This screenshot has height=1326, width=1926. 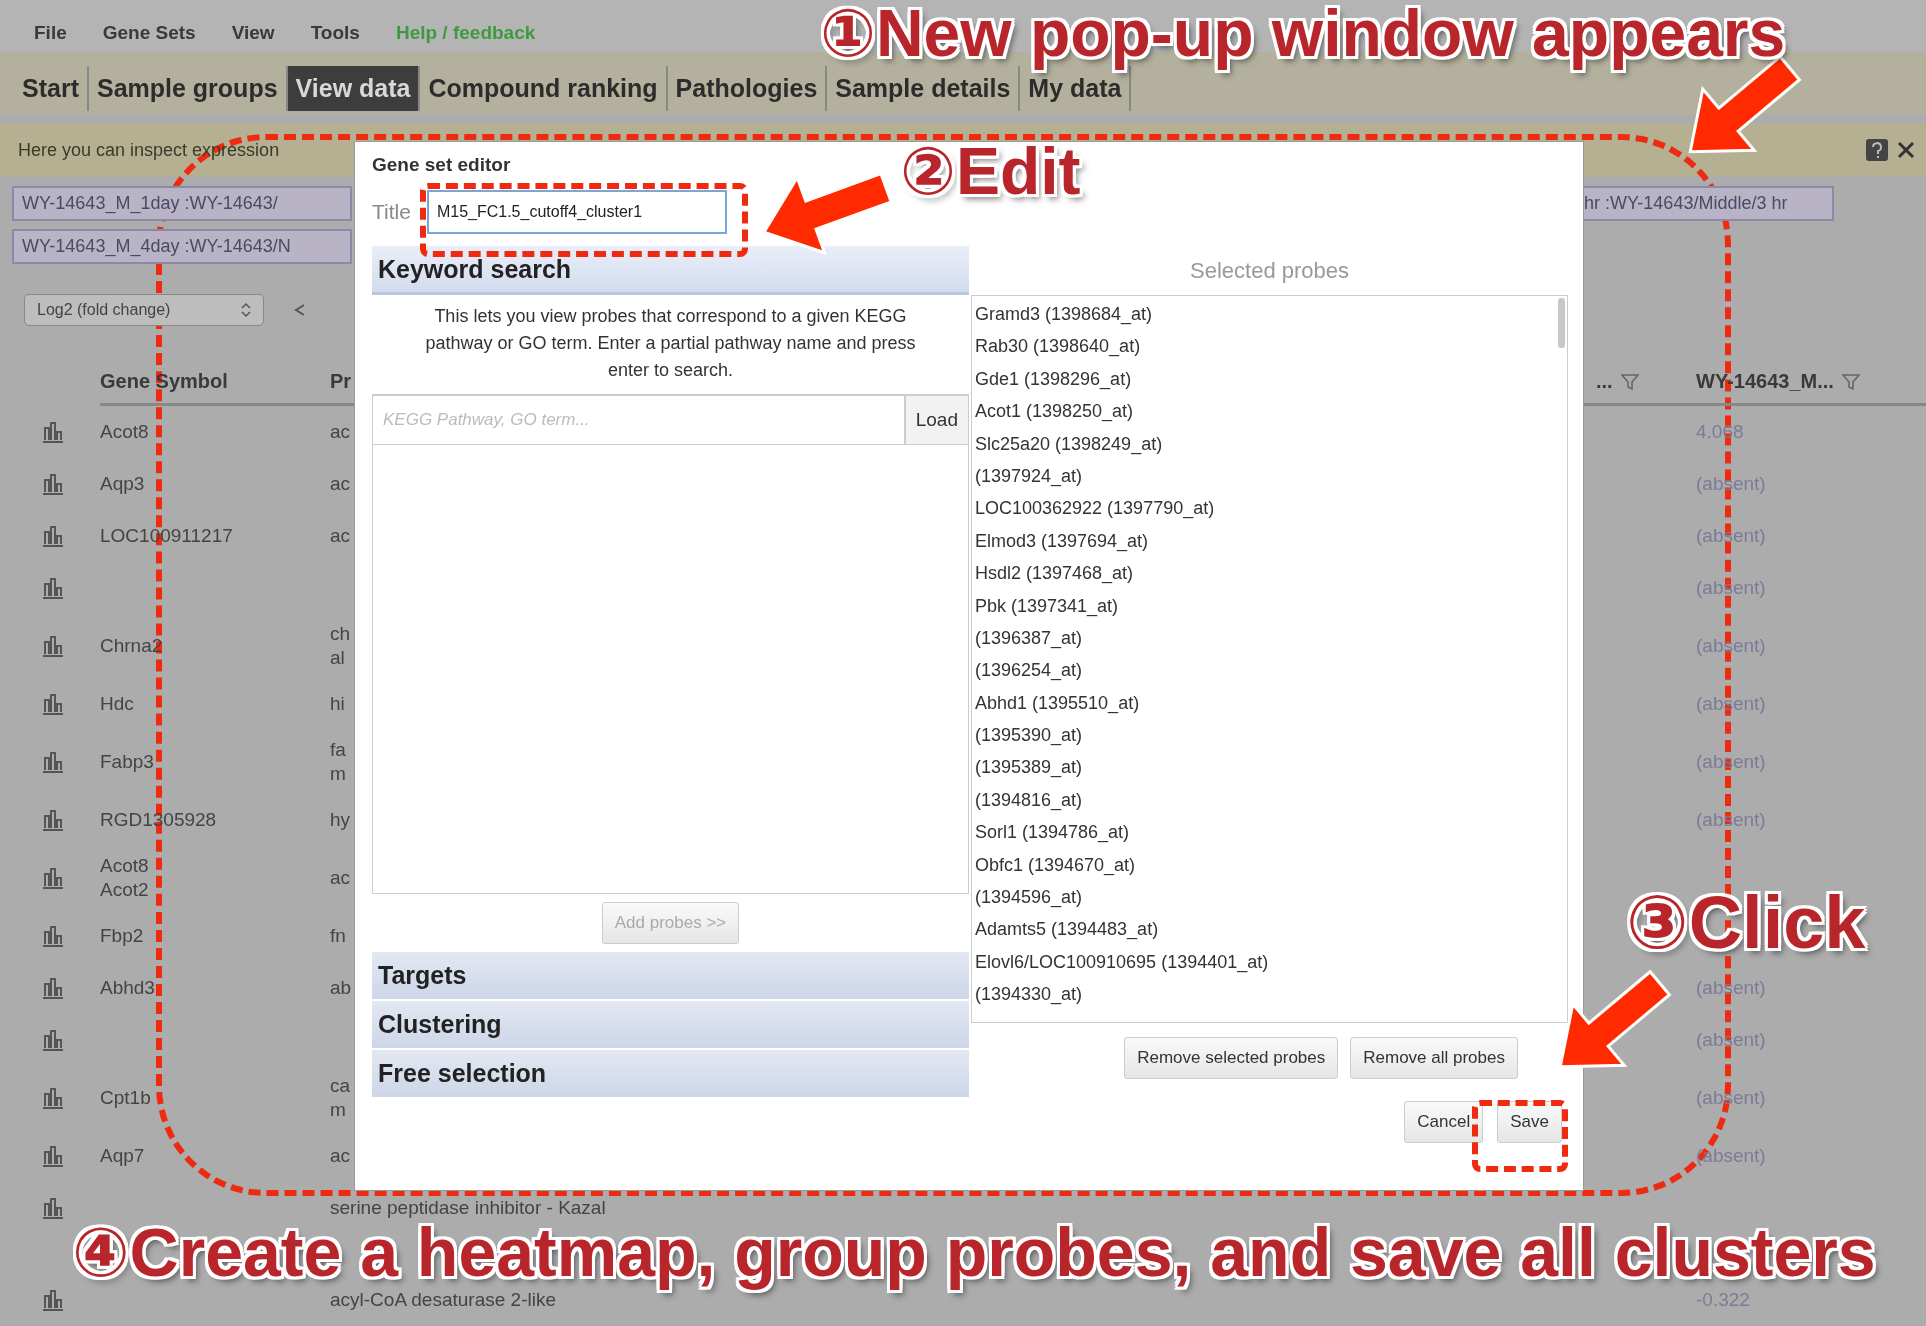 I want to click on product-text: ca, so click(x=340, y=1086).